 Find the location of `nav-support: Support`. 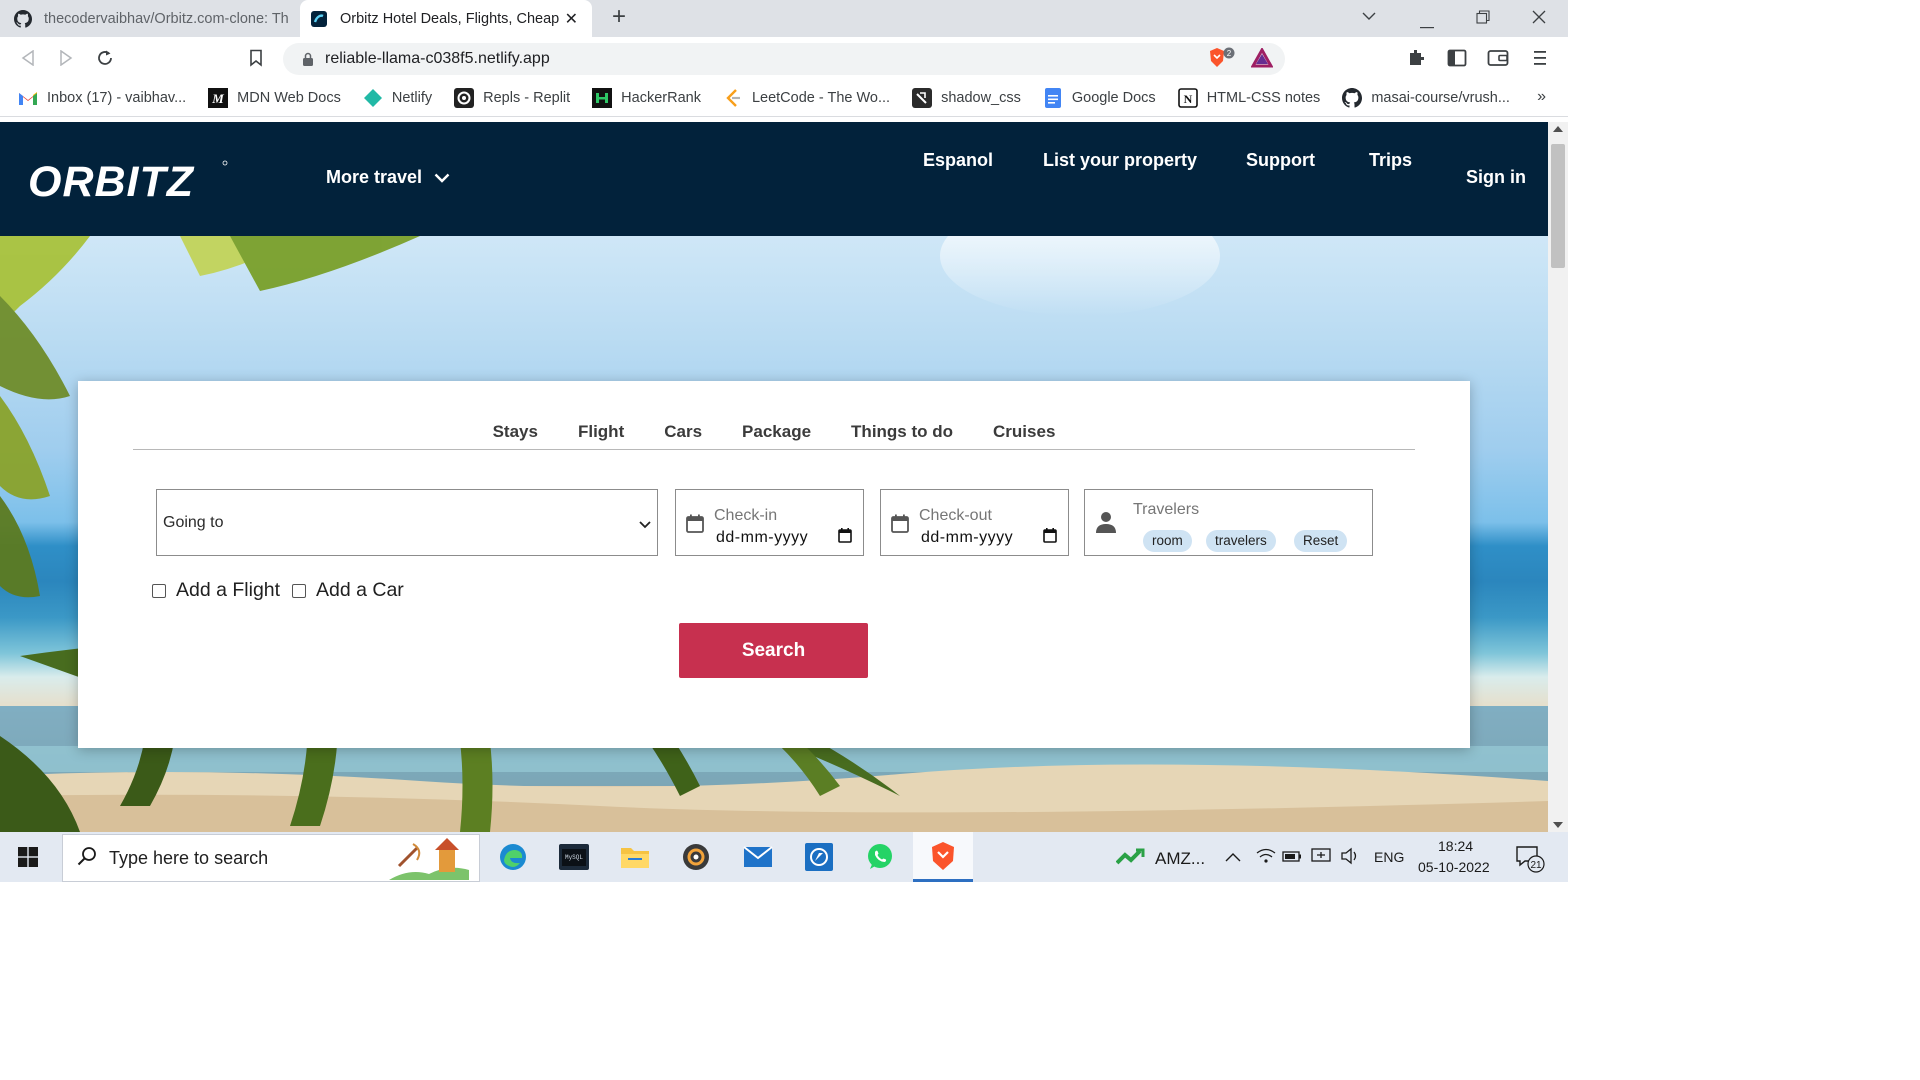

nav-support: Support is located at coordinates (1280, 160).